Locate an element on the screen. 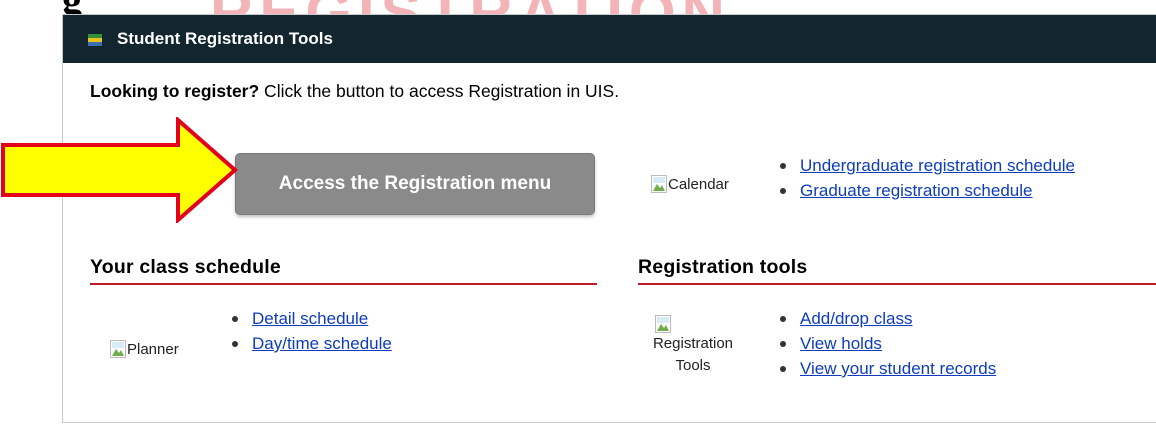 The height and width of the screenshot is (425, 1156). registration-tools-divider is located at coordinates (897, 284).